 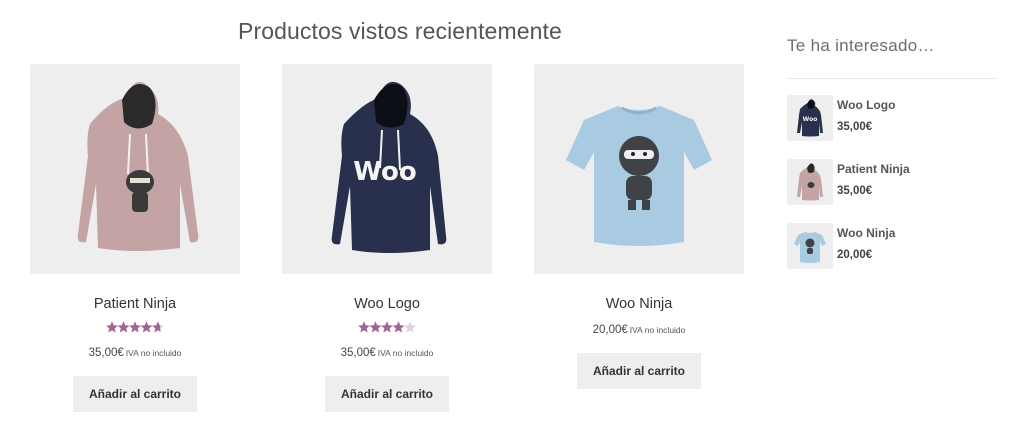 I want to click on widget-list-item: Woo Ninja 20,00€, so click(x=892, y=255).